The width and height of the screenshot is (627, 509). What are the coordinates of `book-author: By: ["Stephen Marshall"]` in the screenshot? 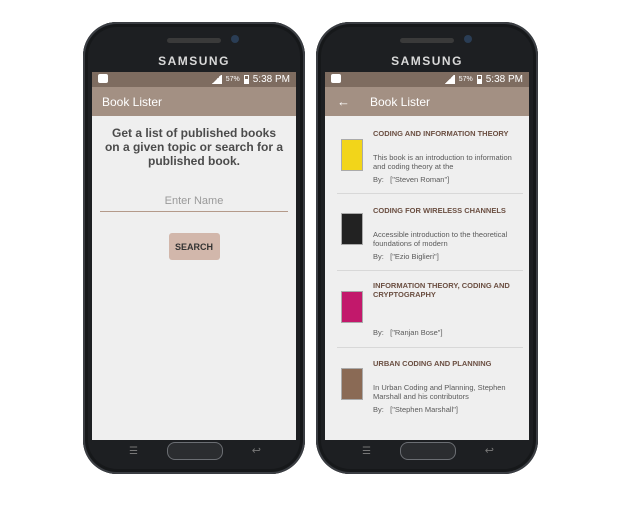 It's located at (415, 409).